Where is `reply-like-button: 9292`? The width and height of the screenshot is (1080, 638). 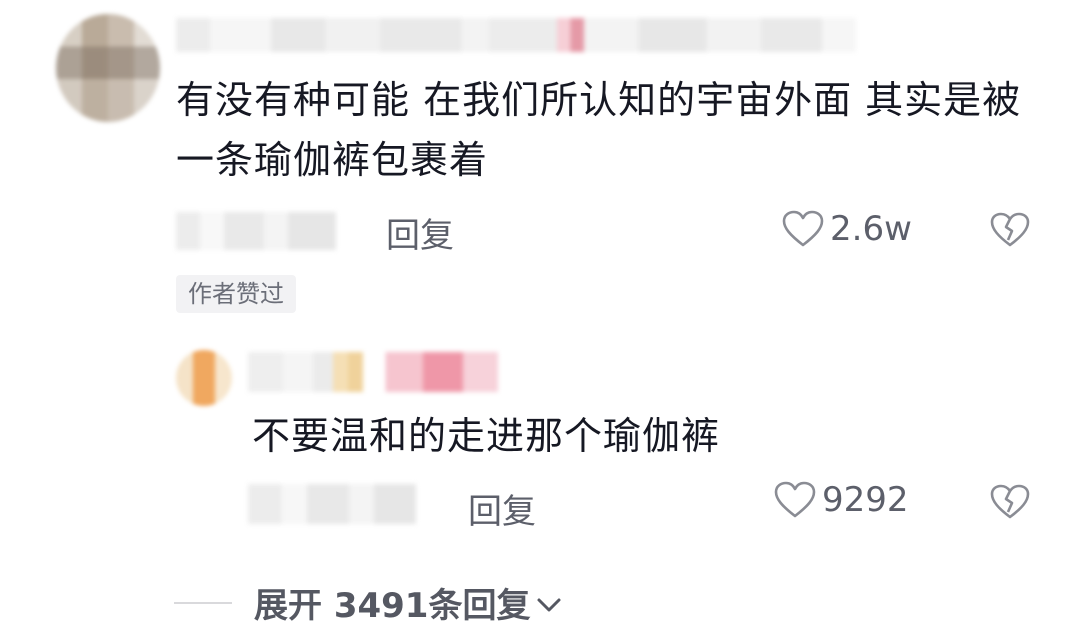
reply-like-button: 9292 is located at coordinates (841, 500).